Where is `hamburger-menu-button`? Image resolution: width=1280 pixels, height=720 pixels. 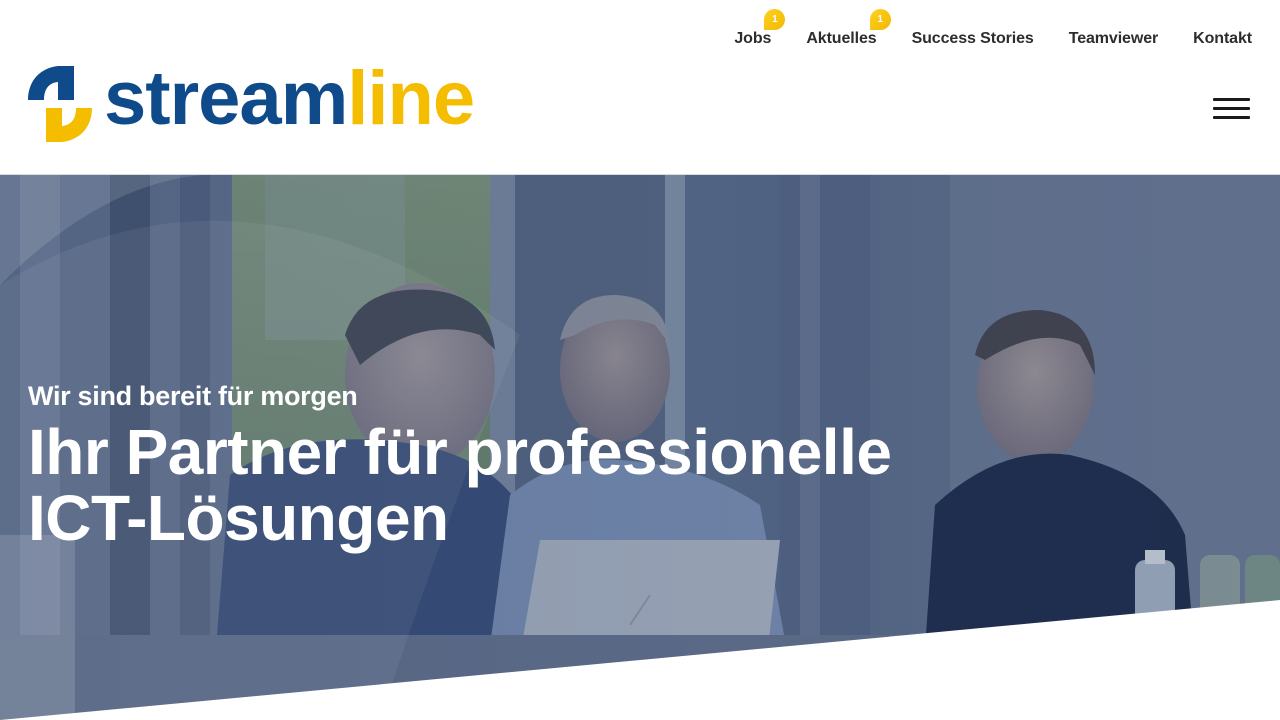
hamburger-menu-button is located at coordinates (1232, 110).